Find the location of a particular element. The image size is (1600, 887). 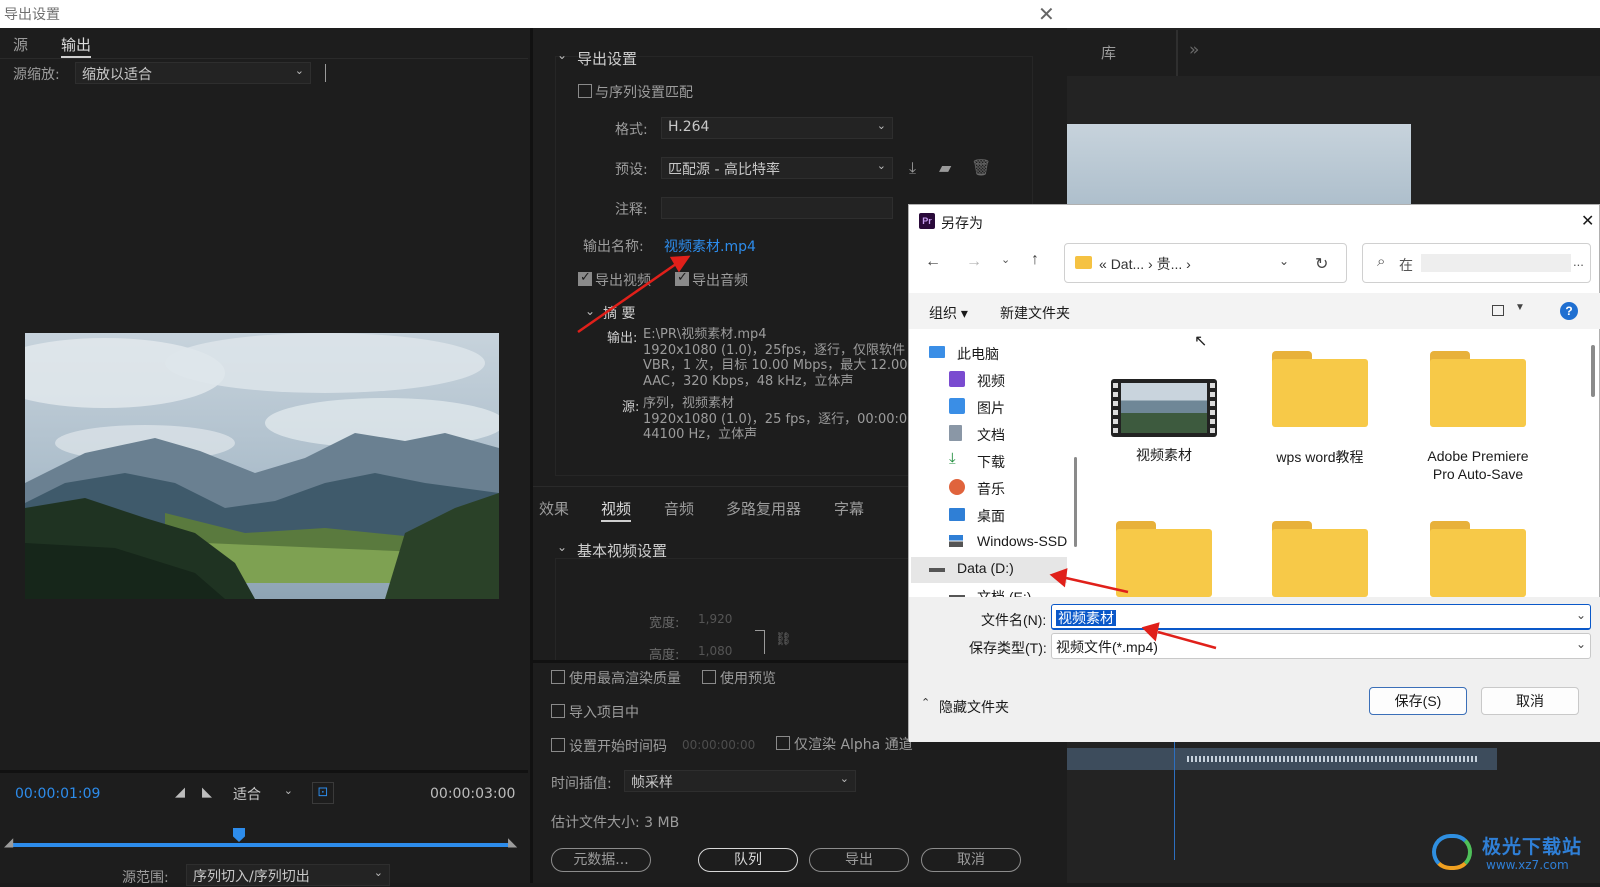

watermark-url: www.xz7.com is located at coordinates (1527, 865).